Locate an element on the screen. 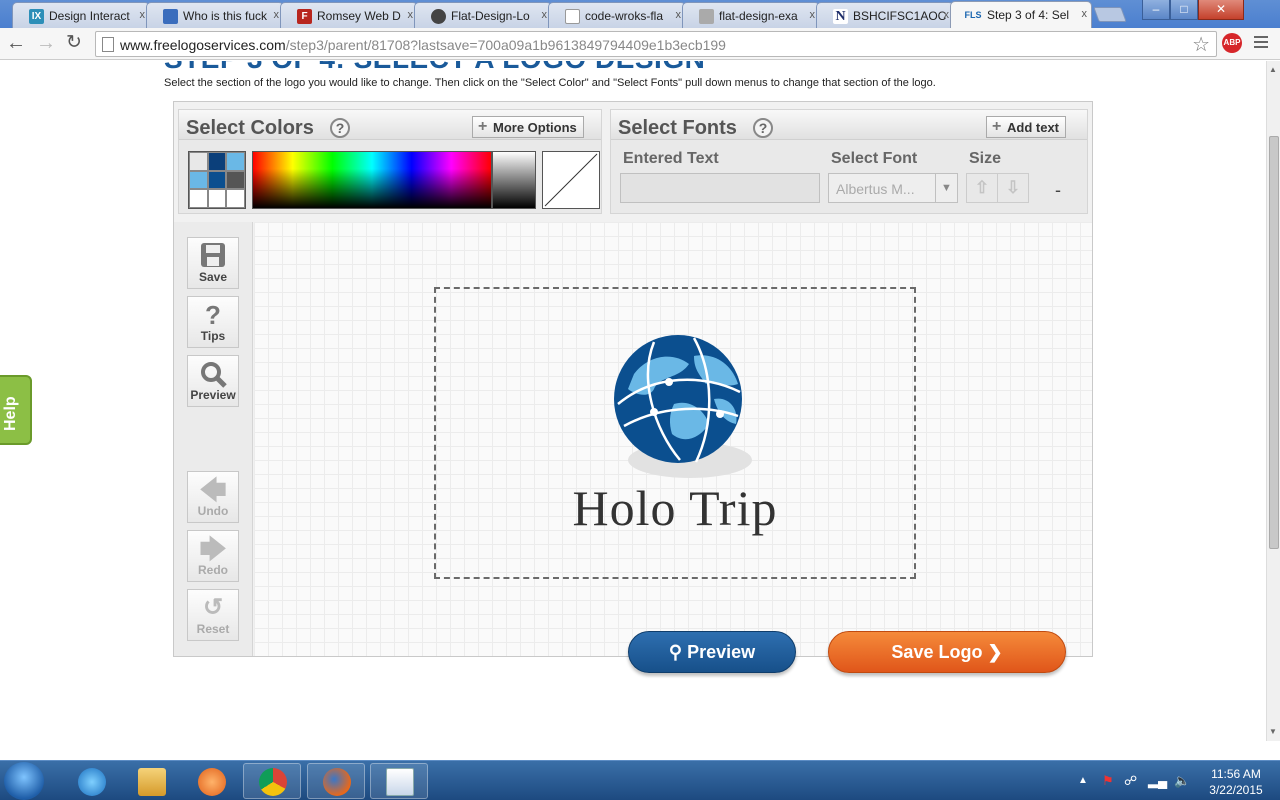 The height and width of the screenshot is (800, 1280). redo-button: 🡆 Redo is located at coordinates (213, 556).